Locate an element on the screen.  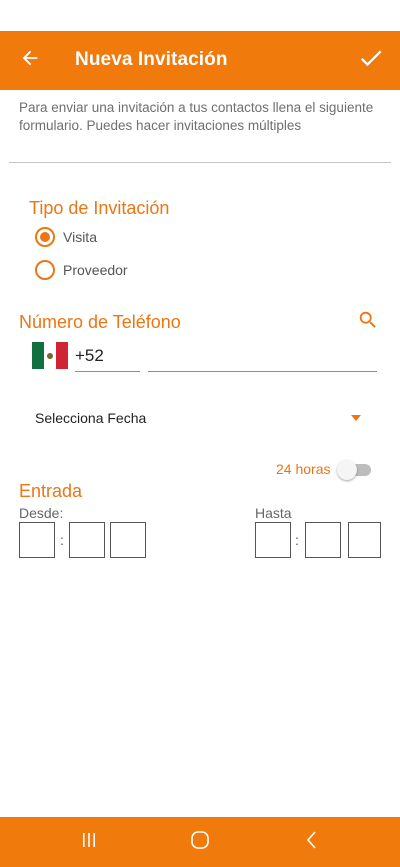
radio-visita: Visita is located at coordinates (66, 237).